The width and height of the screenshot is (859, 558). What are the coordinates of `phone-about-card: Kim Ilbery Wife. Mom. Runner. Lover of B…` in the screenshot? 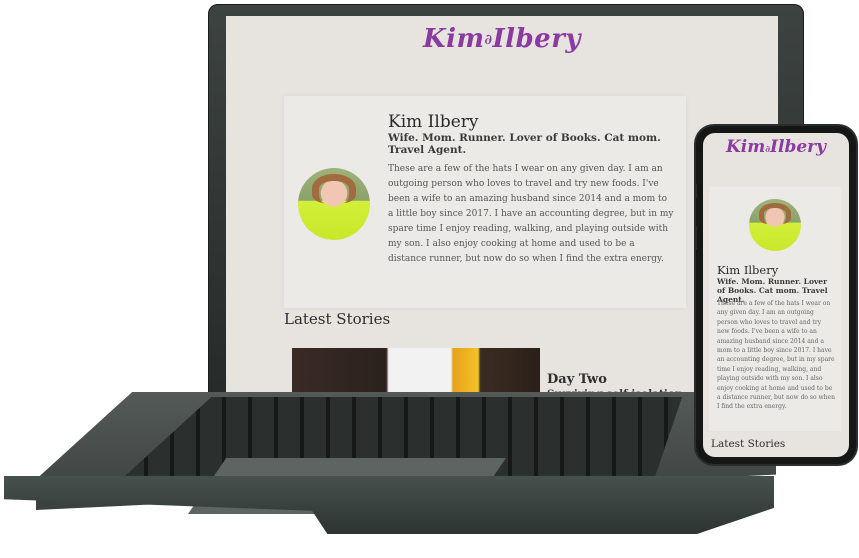 It's located at (775, 309).